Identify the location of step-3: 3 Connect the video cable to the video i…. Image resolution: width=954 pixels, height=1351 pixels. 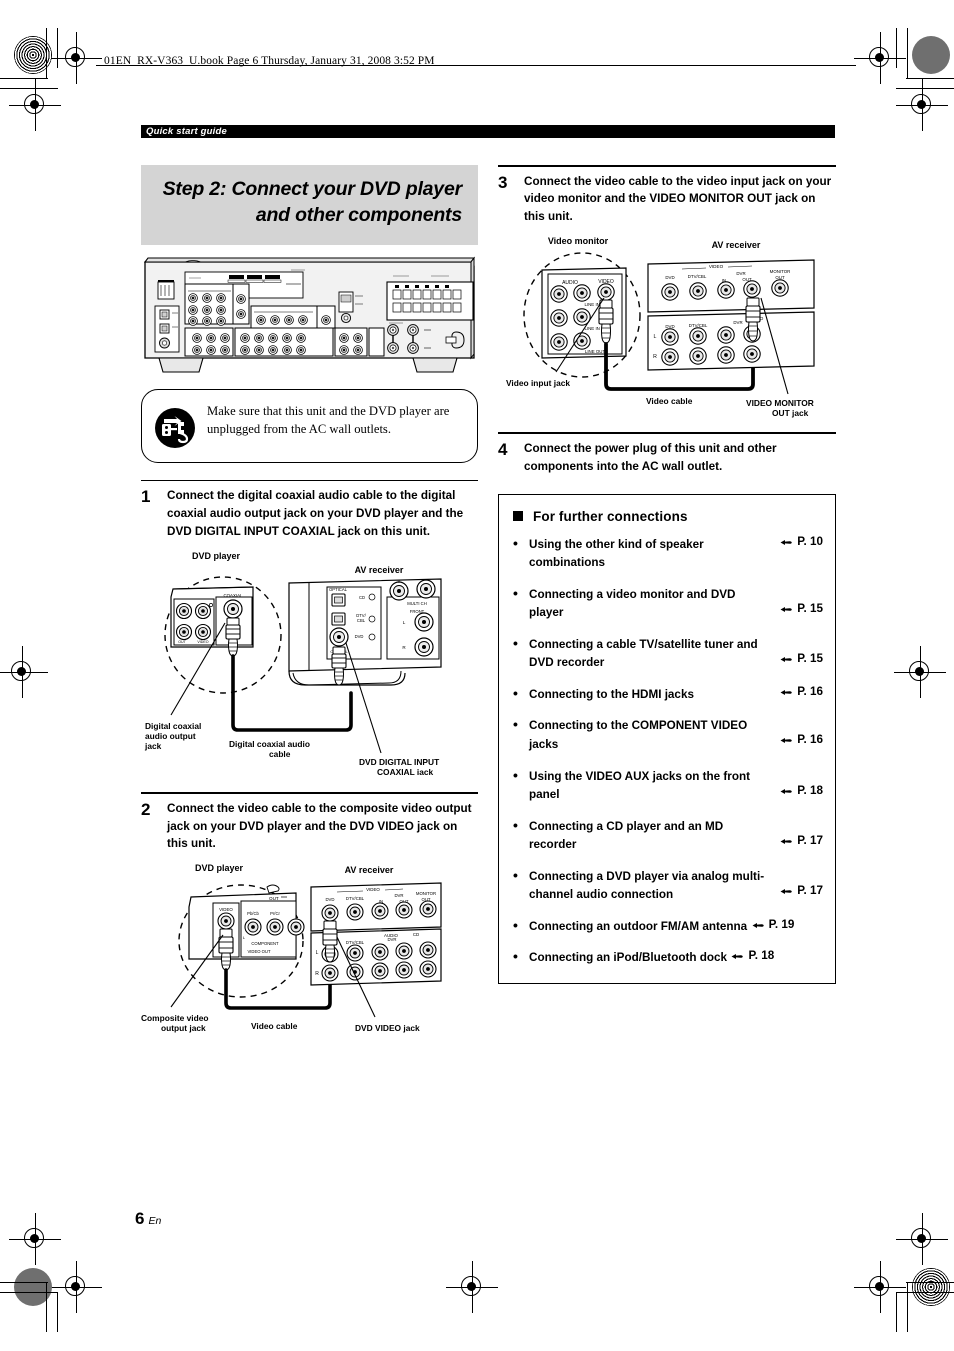
(667, 291).